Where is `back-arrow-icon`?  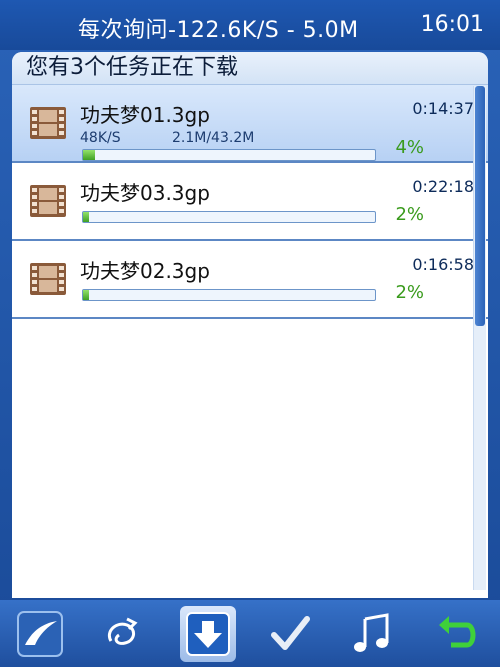 back-arrow-icon is located at coordinates (457, 632).